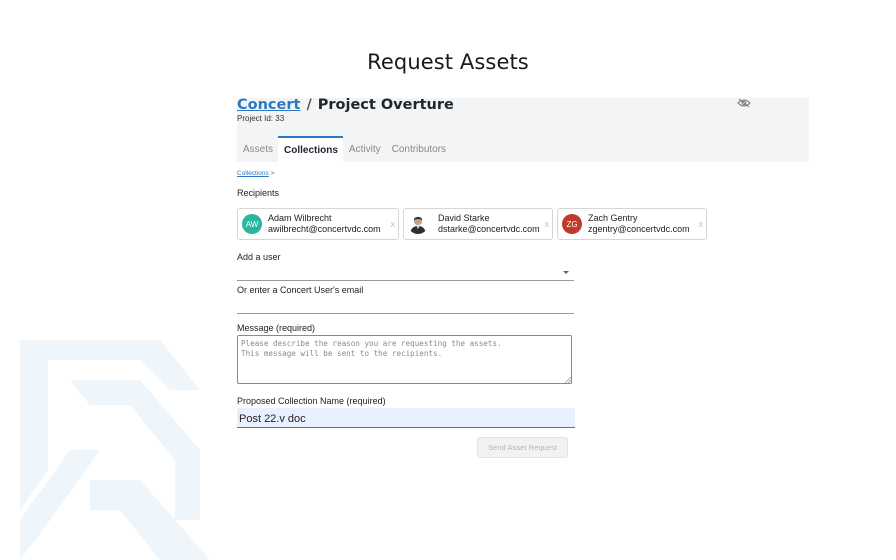 This screenshot has width=896, height=560. I want to click on recipient-email: awilbrecht@concertvdc.com, so click(324, 229).